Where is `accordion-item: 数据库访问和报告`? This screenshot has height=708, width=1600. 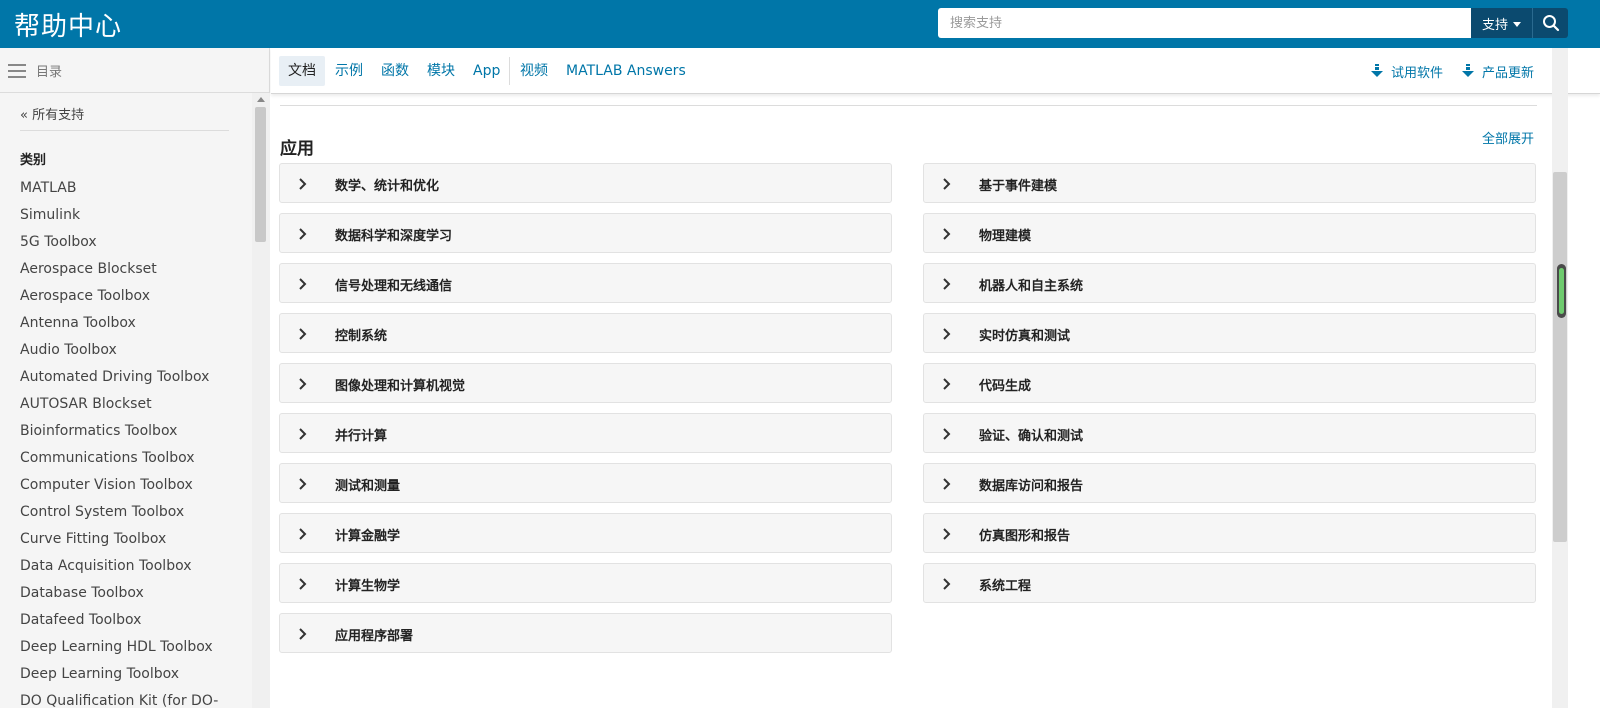
accordion-item: 数据库访问和报告 is located at coordinates (1229, 483).